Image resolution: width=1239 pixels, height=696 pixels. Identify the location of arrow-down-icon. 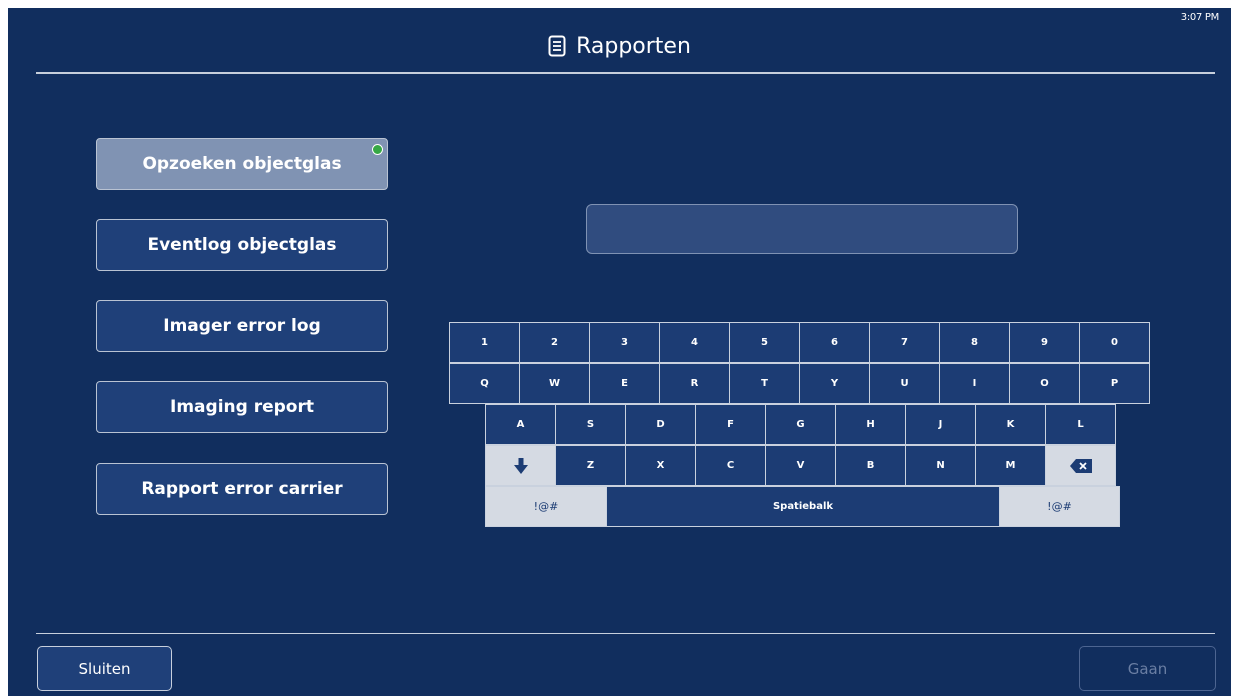
(520, 465).